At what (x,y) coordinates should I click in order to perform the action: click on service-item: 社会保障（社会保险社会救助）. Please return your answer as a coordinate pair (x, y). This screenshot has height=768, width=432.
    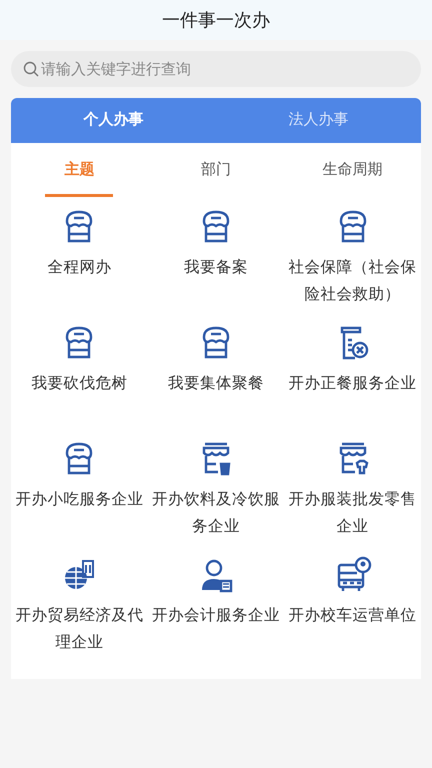
    Looking at the image, I should click on (352, 265).